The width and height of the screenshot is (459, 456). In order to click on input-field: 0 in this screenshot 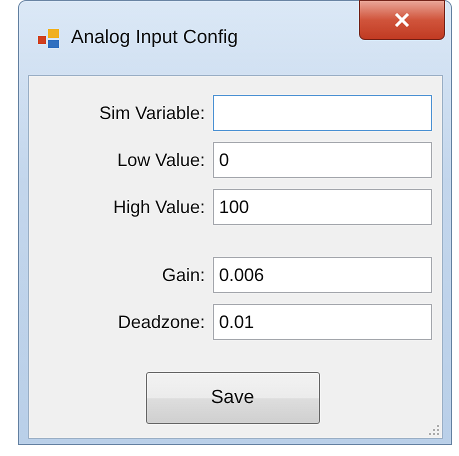, I will do `click(322, 160)`.